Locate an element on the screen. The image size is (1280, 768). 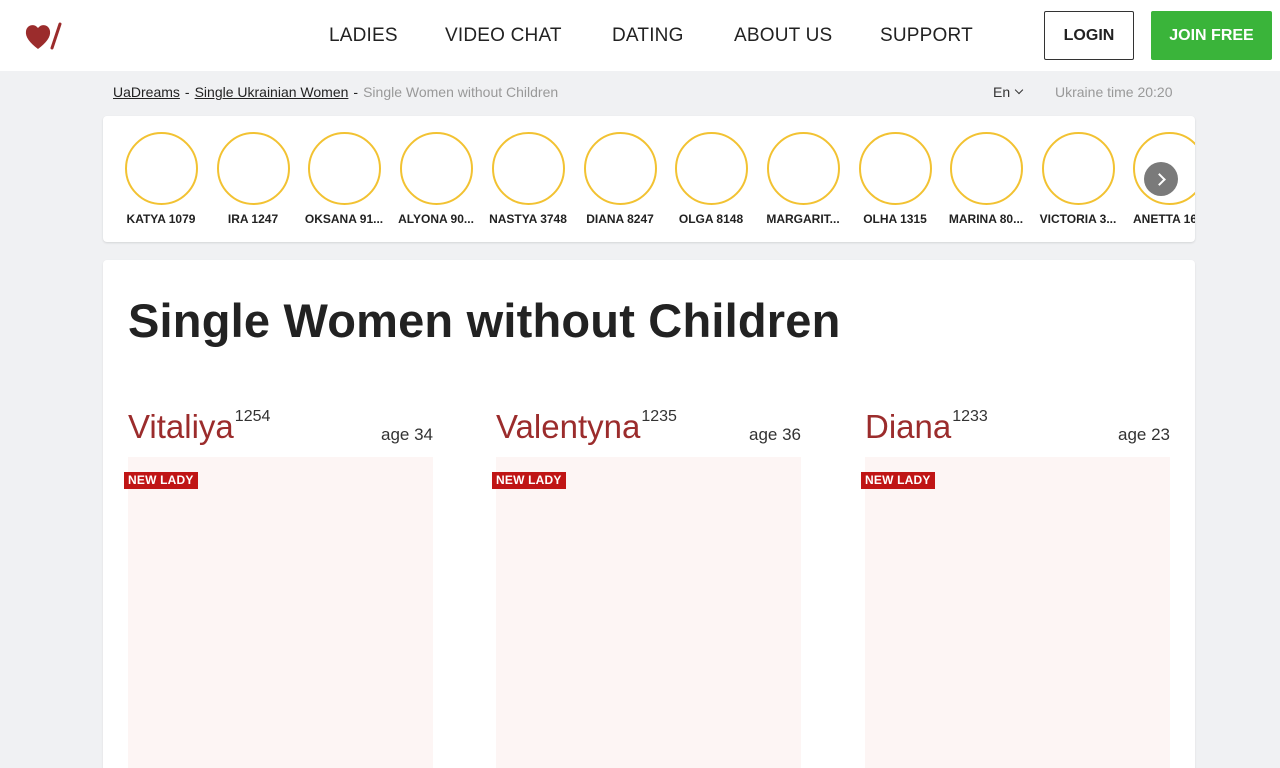
lady-age: age 23 is located at coordinates (1144, 434).